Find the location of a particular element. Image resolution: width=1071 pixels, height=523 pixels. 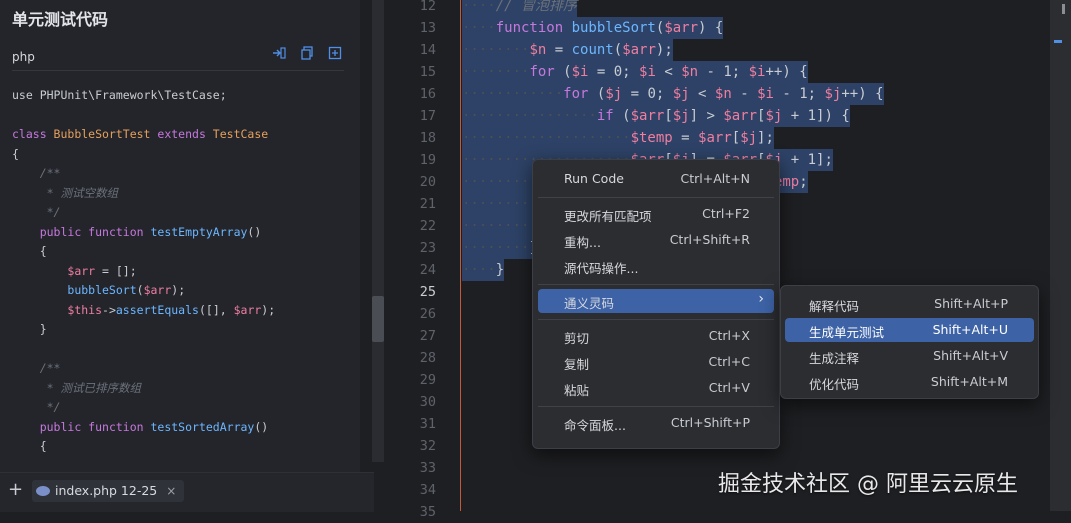

menu-item: Run Code Ctrl+Alt+N is located at coordinates (656, 179).